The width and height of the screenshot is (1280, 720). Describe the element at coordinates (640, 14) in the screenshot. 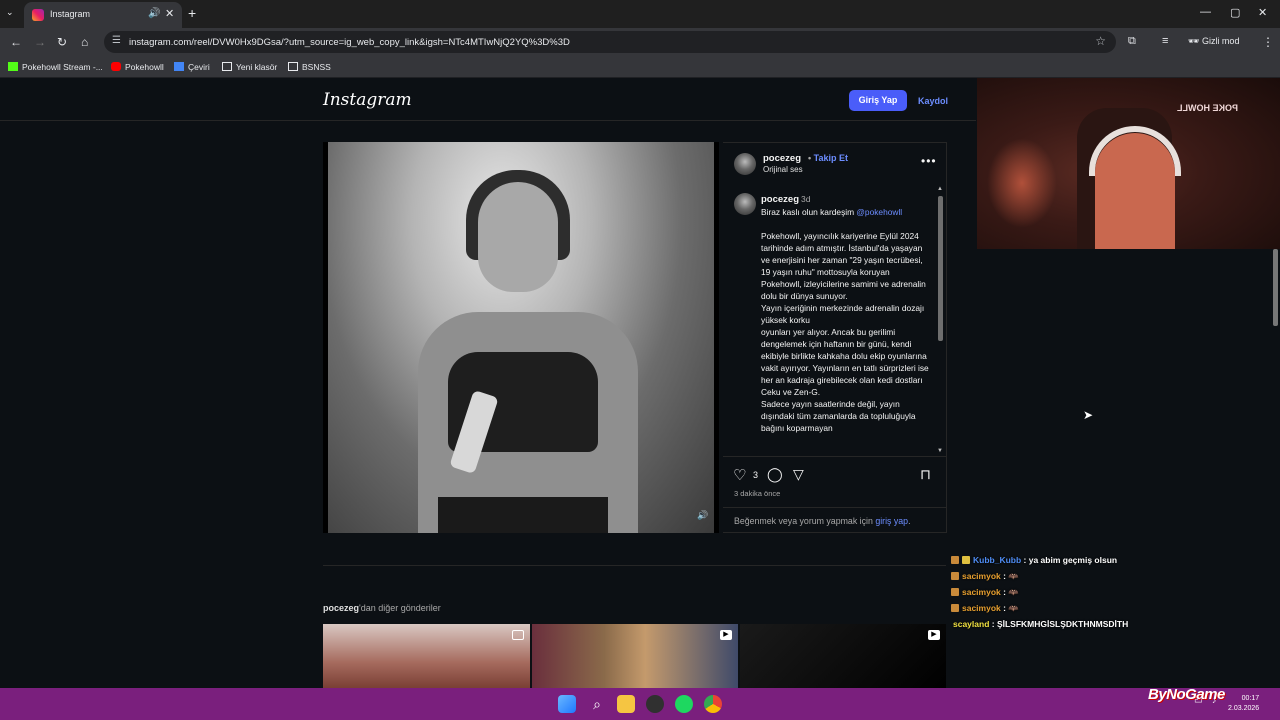

I see `tab-strip: ⌄ Instagram 🔊 ✕ + — ▢ ✕` at that location.